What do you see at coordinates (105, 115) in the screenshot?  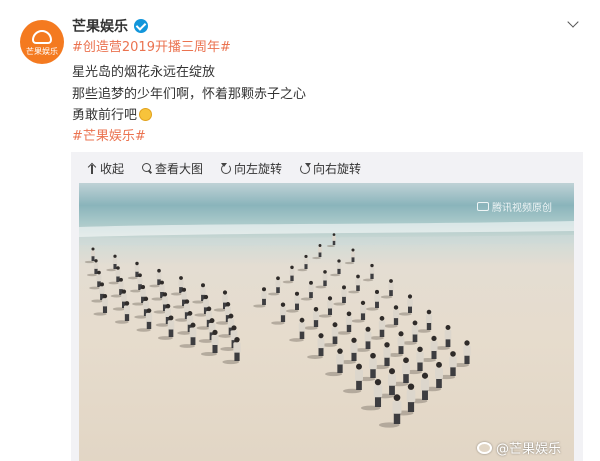 I see `post-text-line-3-text: 勇敢前行吧` at bounding box center [105, 115].